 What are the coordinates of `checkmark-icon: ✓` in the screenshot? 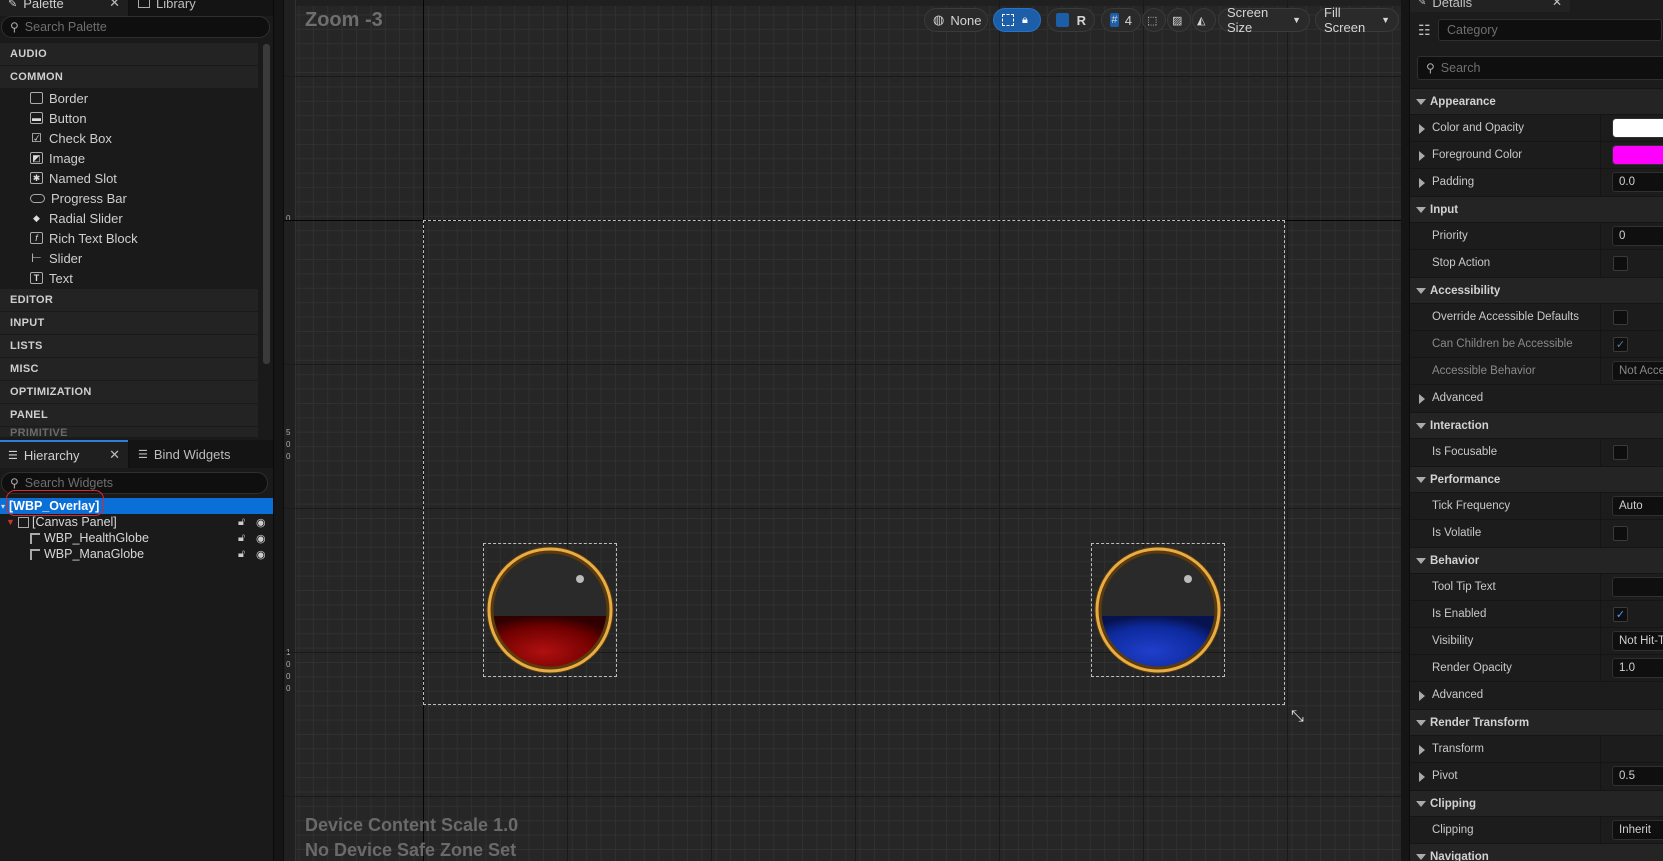 It's located at (1620, 614).